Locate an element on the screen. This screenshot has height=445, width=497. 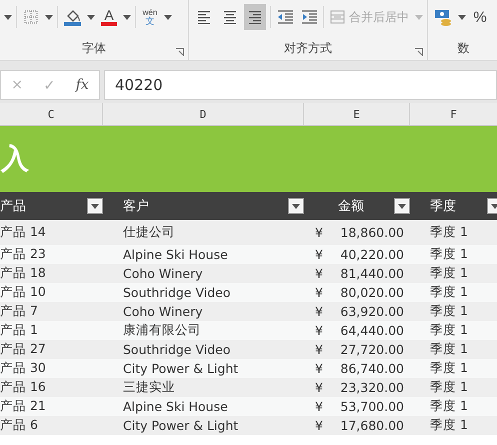
table-cell-text: 产品 23 is located at coordinates (23, 254).